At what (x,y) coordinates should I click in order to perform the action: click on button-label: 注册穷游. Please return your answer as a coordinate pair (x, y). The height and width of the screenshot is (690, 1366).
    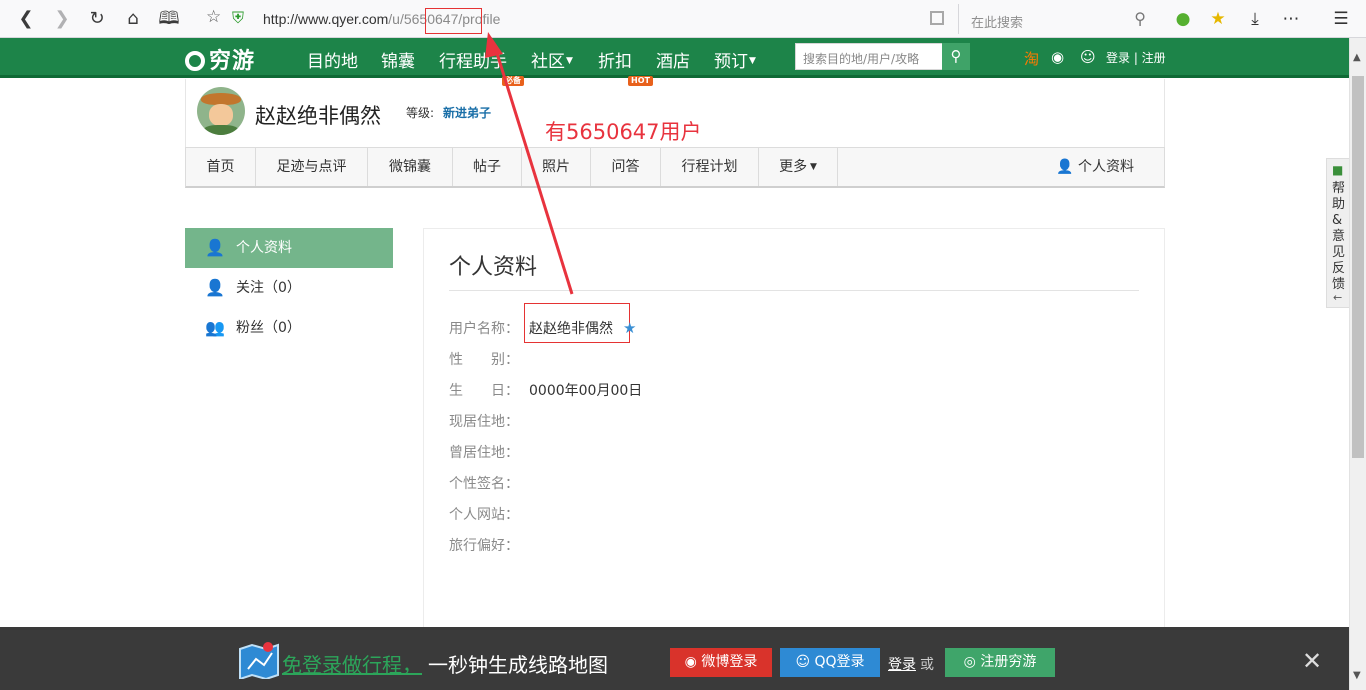
    Looking at the image, I should click on (1008, 662).